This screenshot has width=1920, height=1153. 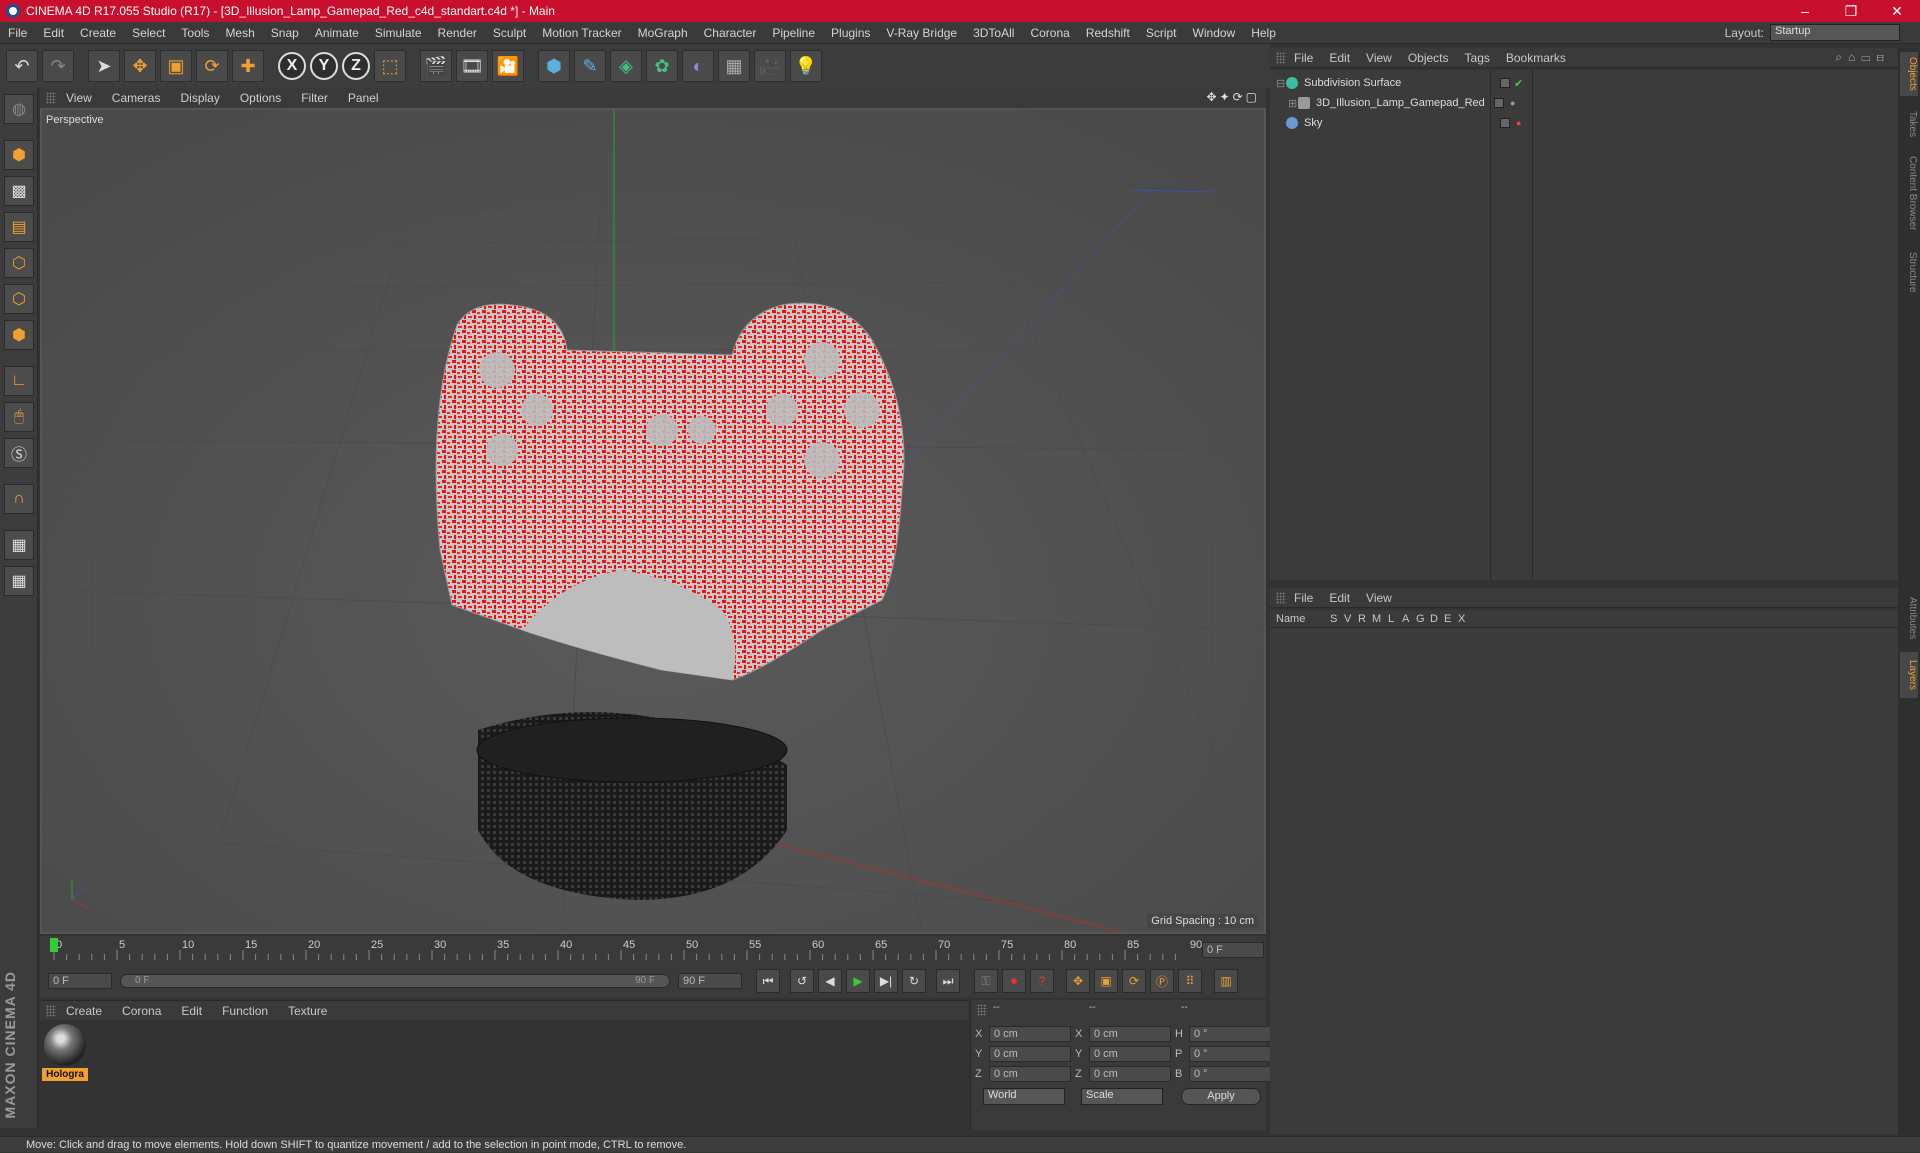 What do you see at coordinates (17, 33) in the screenshot?
I see `menu-file: File` at bounding box center [17, 33].